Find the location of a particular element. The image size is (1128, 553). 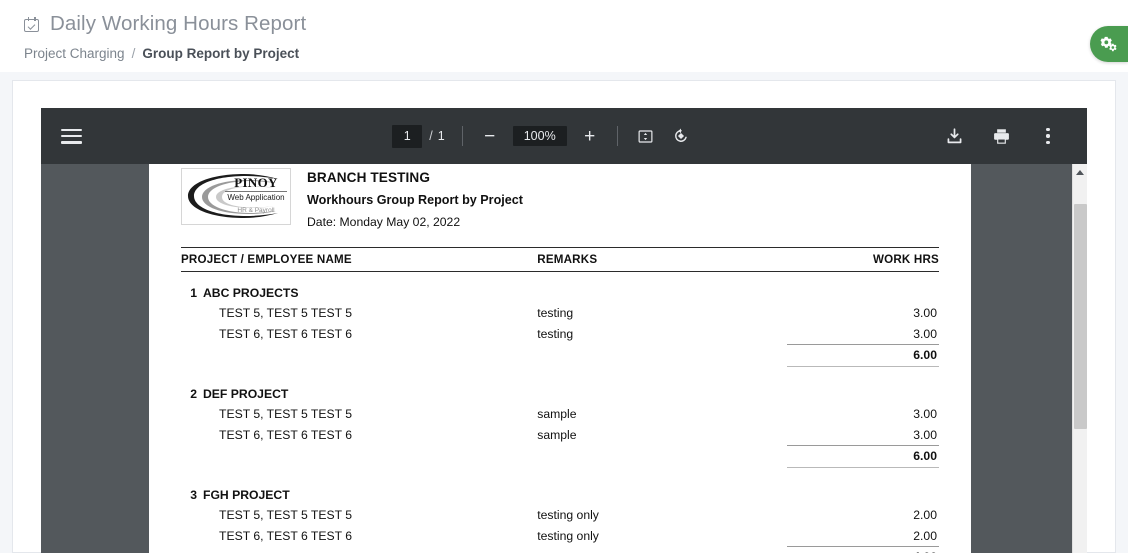

fit-to-page-button is located at coordinates (646, 136).